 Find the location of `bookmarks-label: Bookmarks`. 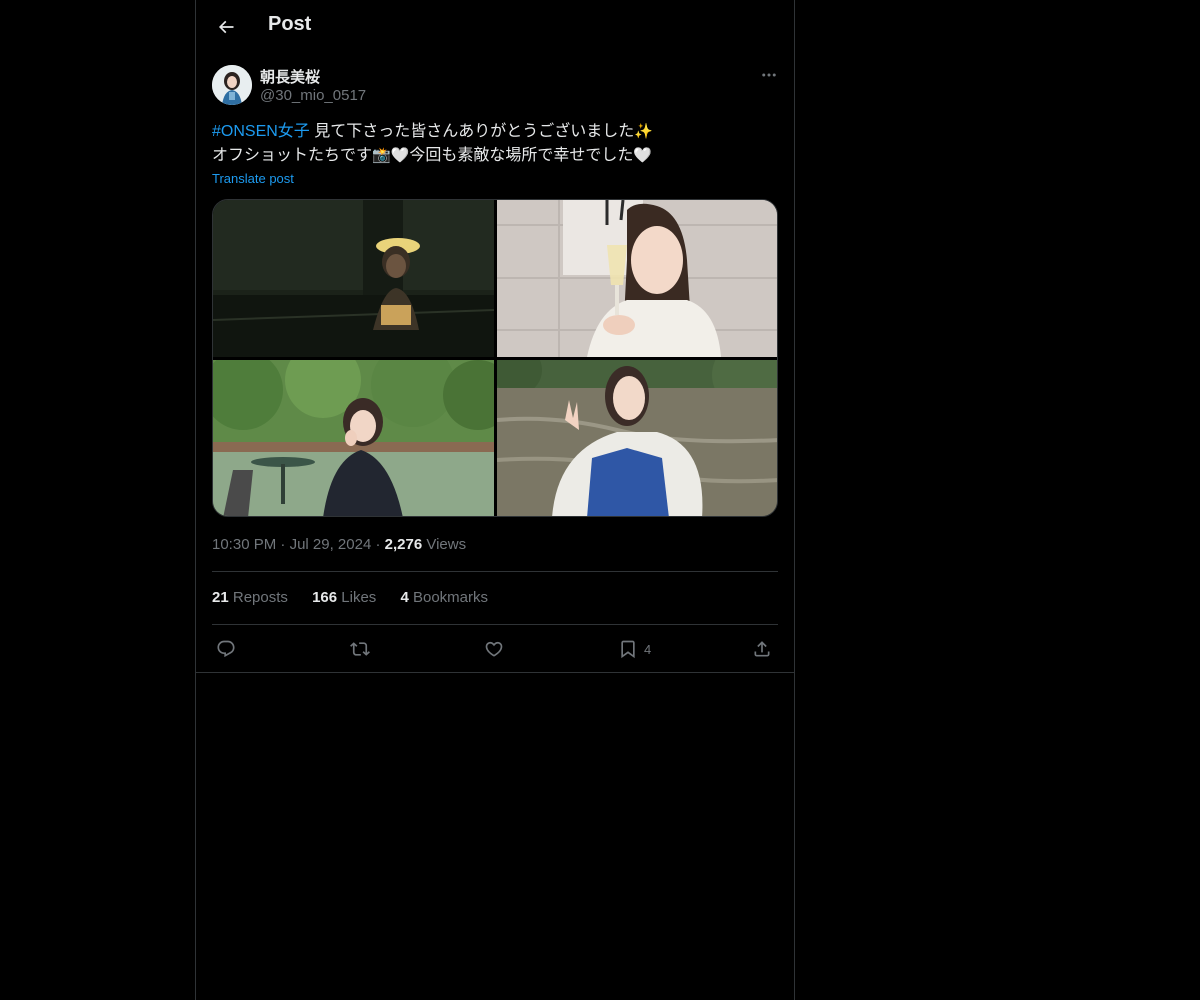

bookmarks-label: Bookmarks is located at coordinates (450, 597).